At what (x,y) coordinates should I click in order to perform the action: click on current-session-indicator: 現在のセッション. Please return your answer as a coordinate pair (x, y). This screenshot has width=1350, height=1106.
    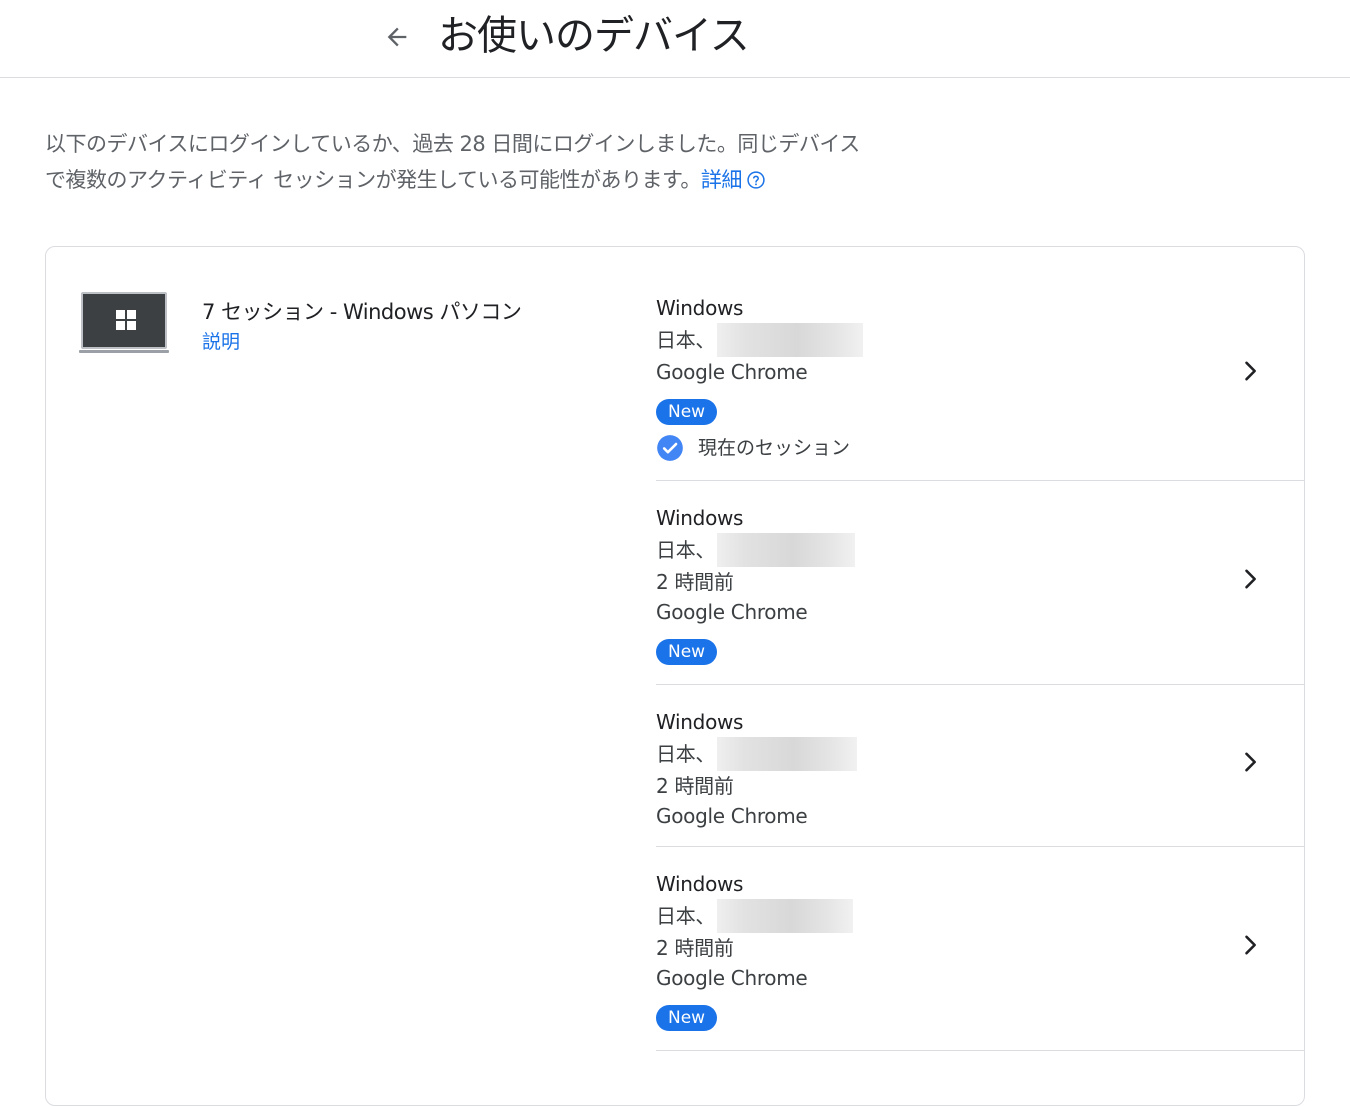
    Looking at the image, I should click on (980, 448).